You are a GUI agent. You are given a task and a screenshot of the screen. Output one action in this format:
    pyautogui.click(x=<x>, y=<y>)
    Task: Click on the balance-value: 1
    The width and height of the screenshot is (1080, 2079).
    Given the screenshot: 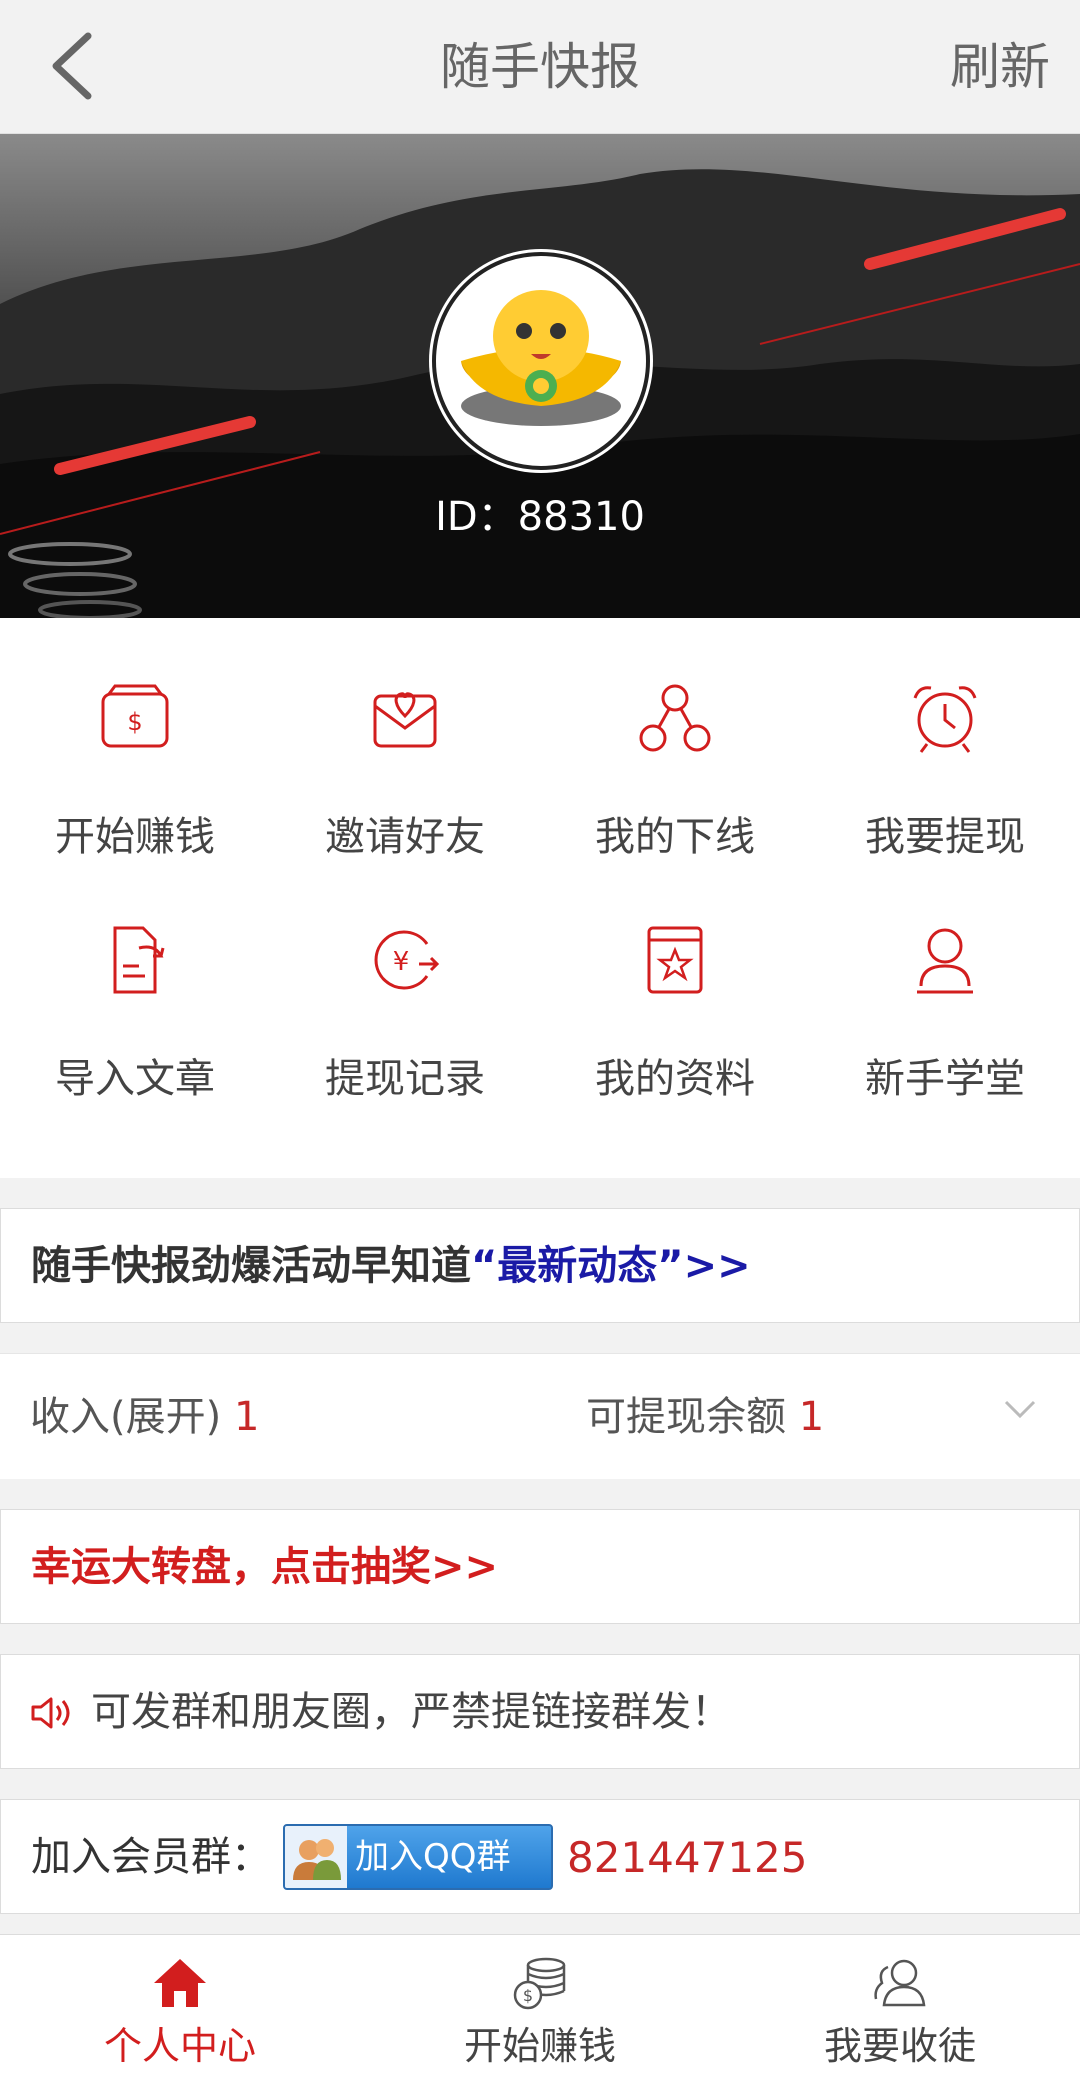 What is the action you would take?
    pyautogui.click(x=811, y=1417)
    